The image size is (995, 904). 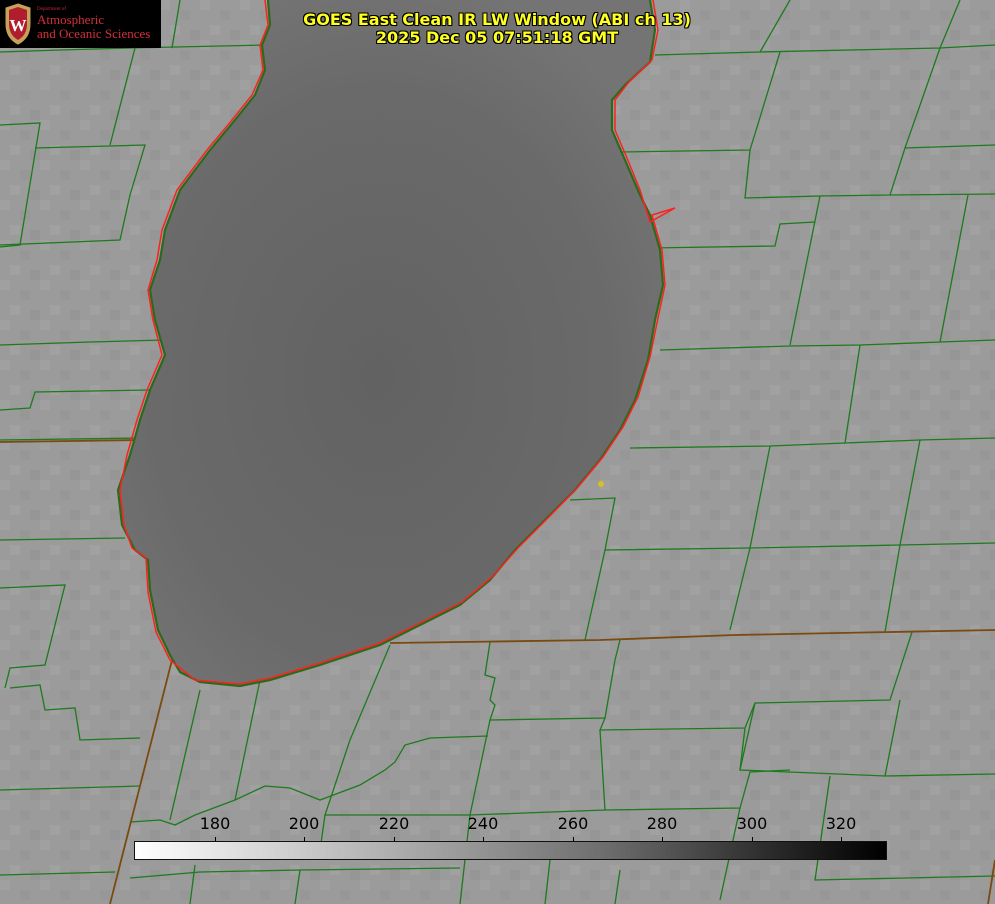 What do you see at coordinates (71, 20) in the screenshot?
I see `logo-line-1: Atmospheric` at bounding box center [71, 20].